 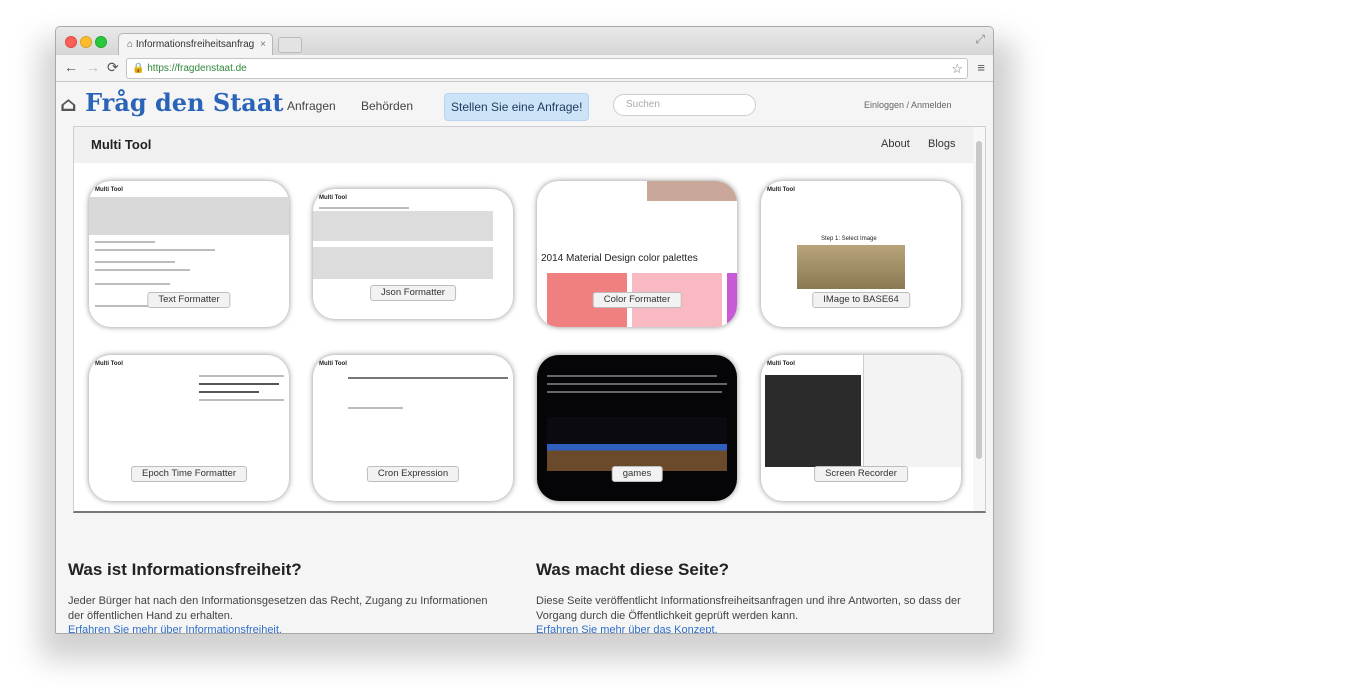 What do you see at coordinates (633, 569) in the screenshot?
I see `info-heading: Was macht diese Seite?` at bounding box center [633, 569].